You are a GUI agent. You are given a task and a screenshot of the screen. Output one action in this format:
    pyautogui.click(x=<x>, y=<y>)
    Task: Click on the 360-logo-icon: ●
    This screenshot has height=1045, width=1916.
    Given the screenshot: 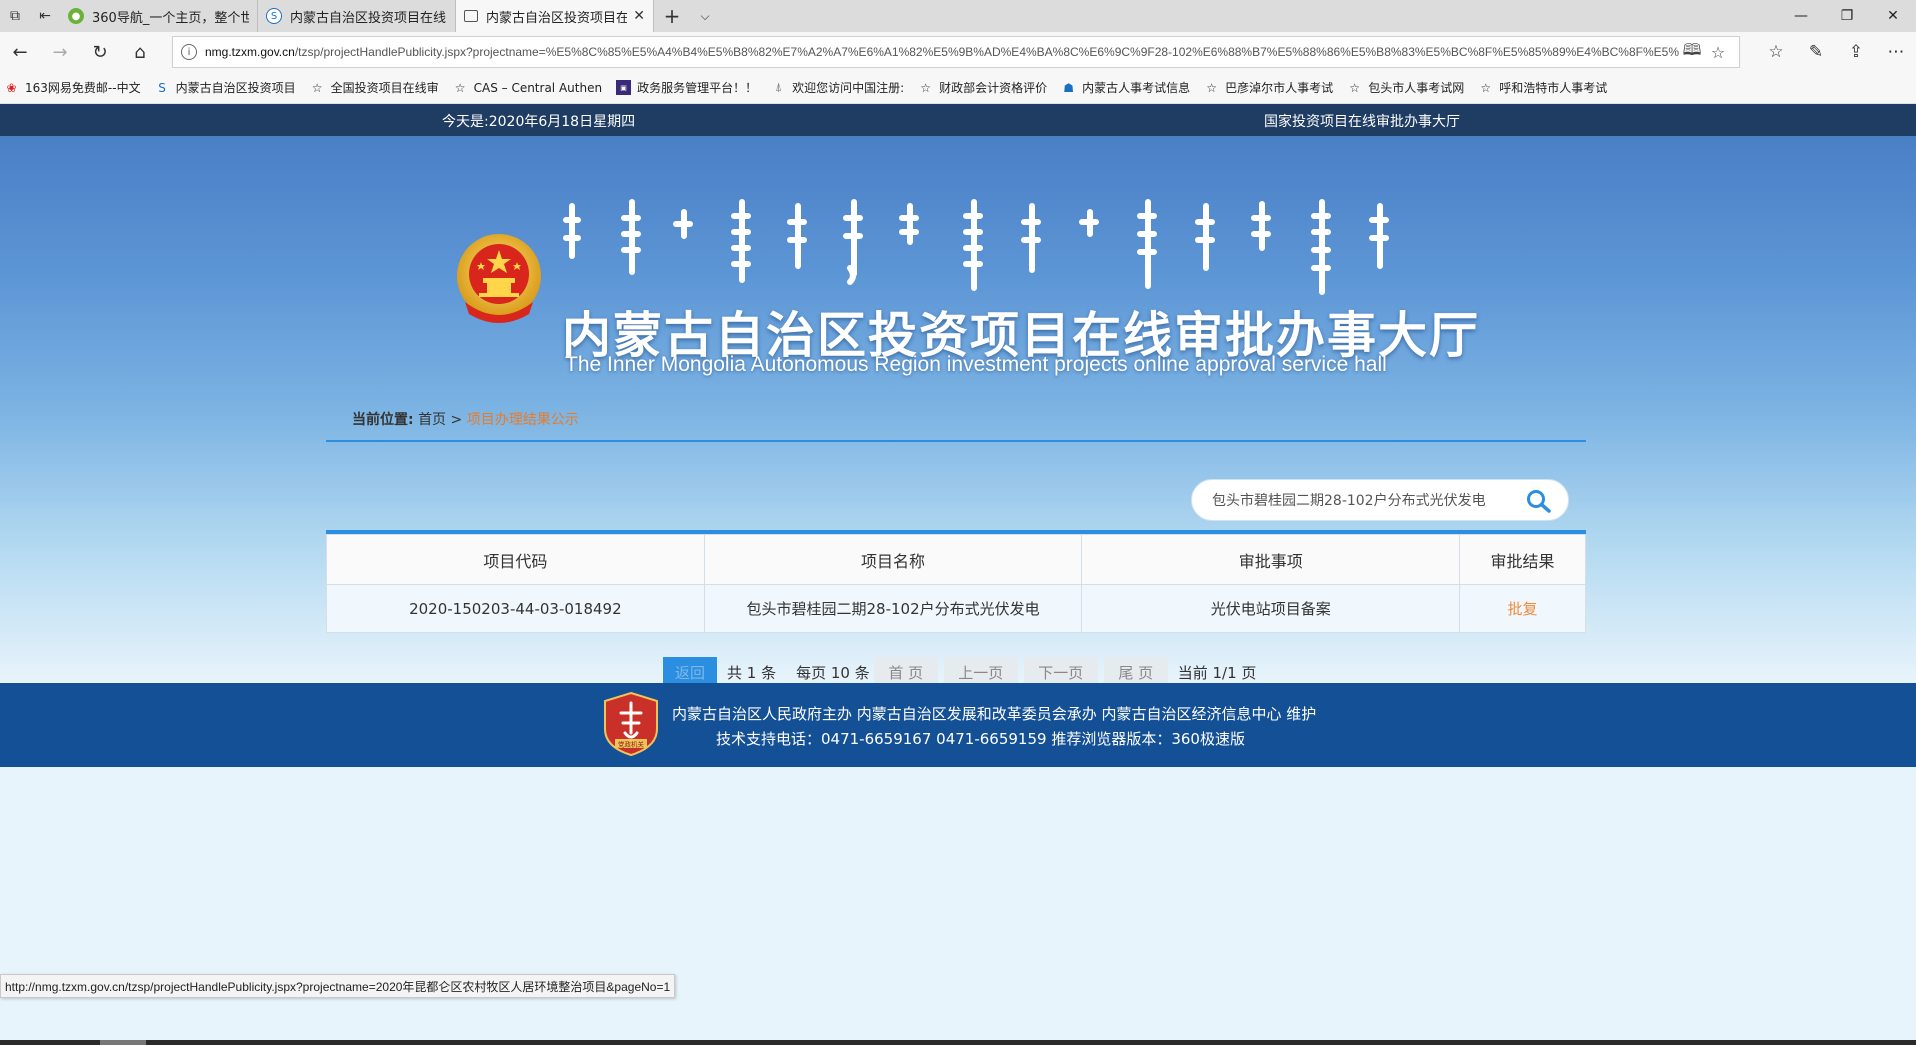 What is the action you would take?
    pyautogui.click(x=76, y=16)
    